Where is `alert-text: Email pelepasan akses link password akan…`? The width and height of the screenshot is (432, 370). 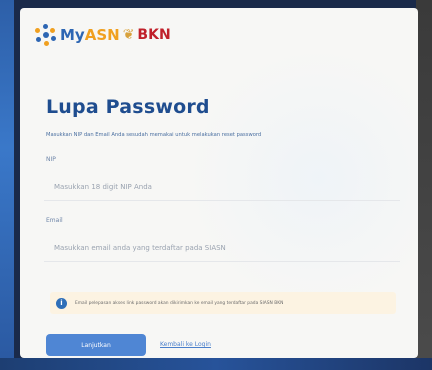 alert-text: Email pelepasan akses link password akan… is located at coordinates (179, 303).